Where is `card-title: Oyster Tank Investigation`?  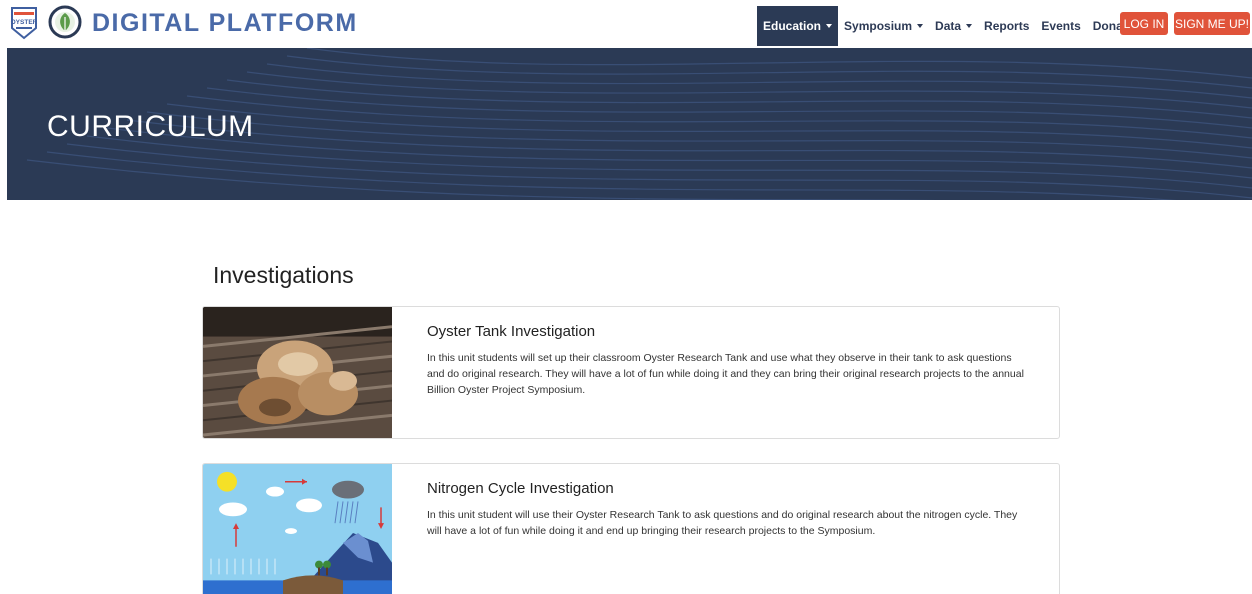
card-title: Oyster Tank Investigation is located at coordinates (727, 331).